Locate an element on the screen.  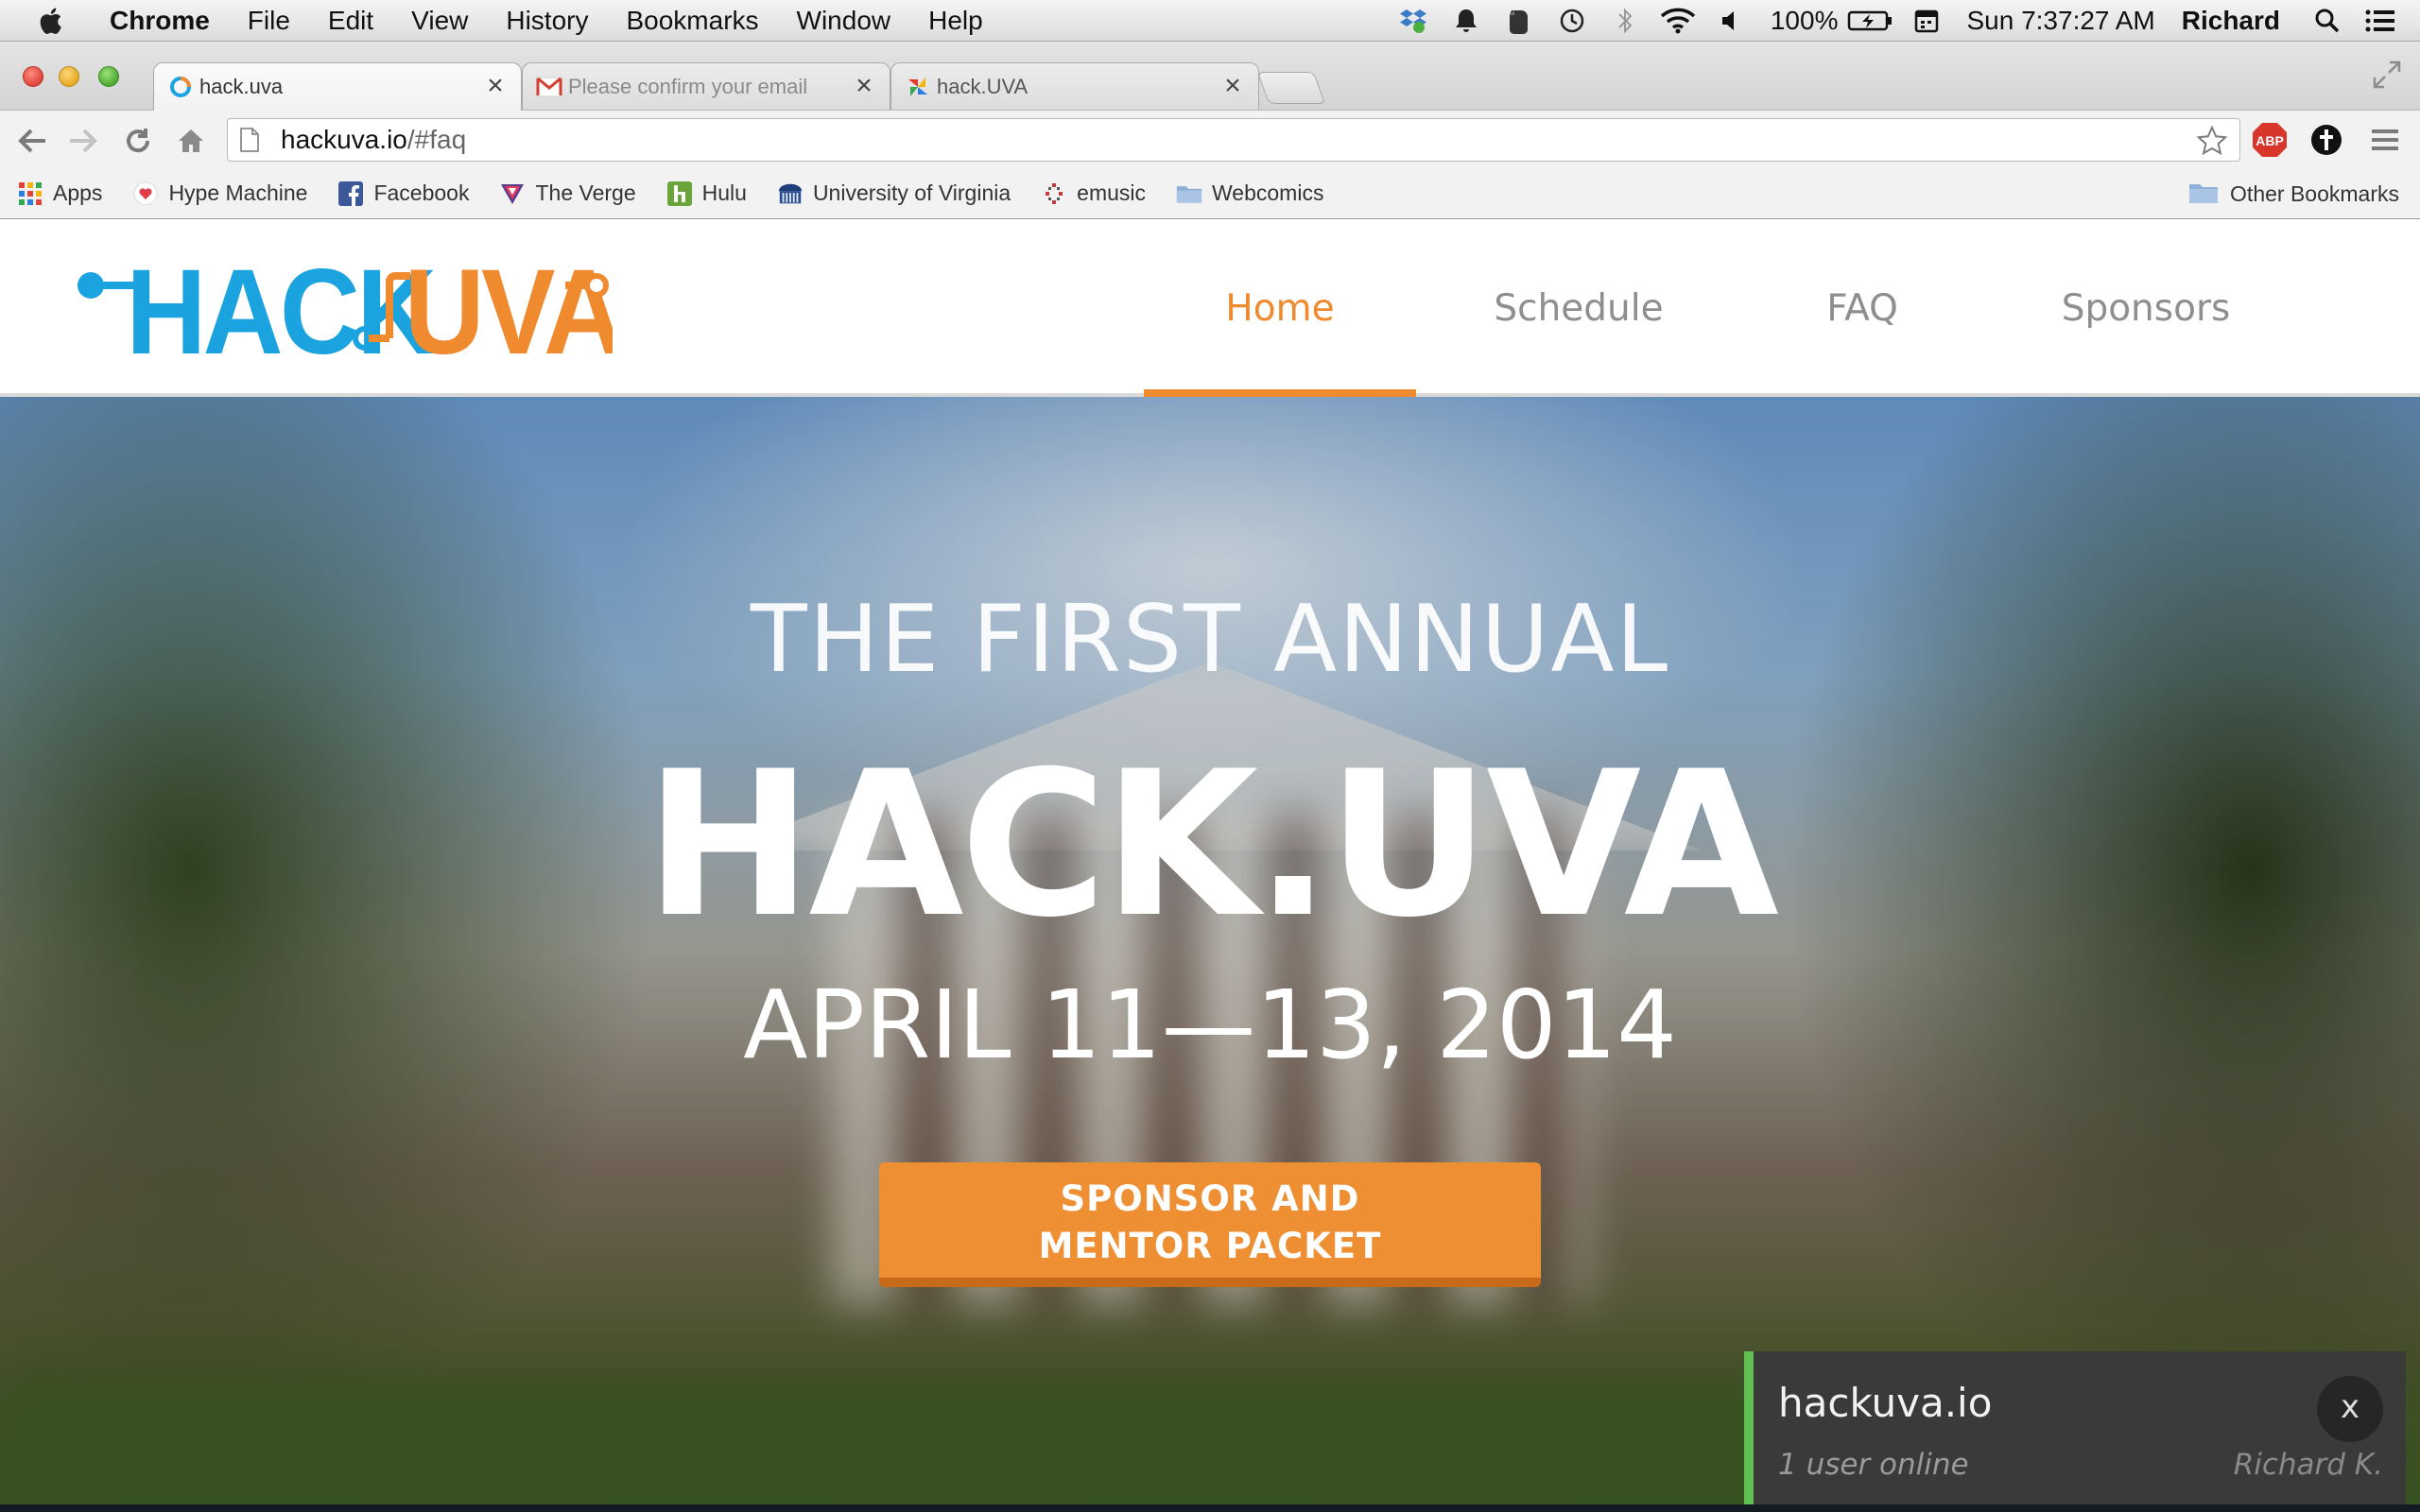
volume-icon is located at coordinates (1731, 21).